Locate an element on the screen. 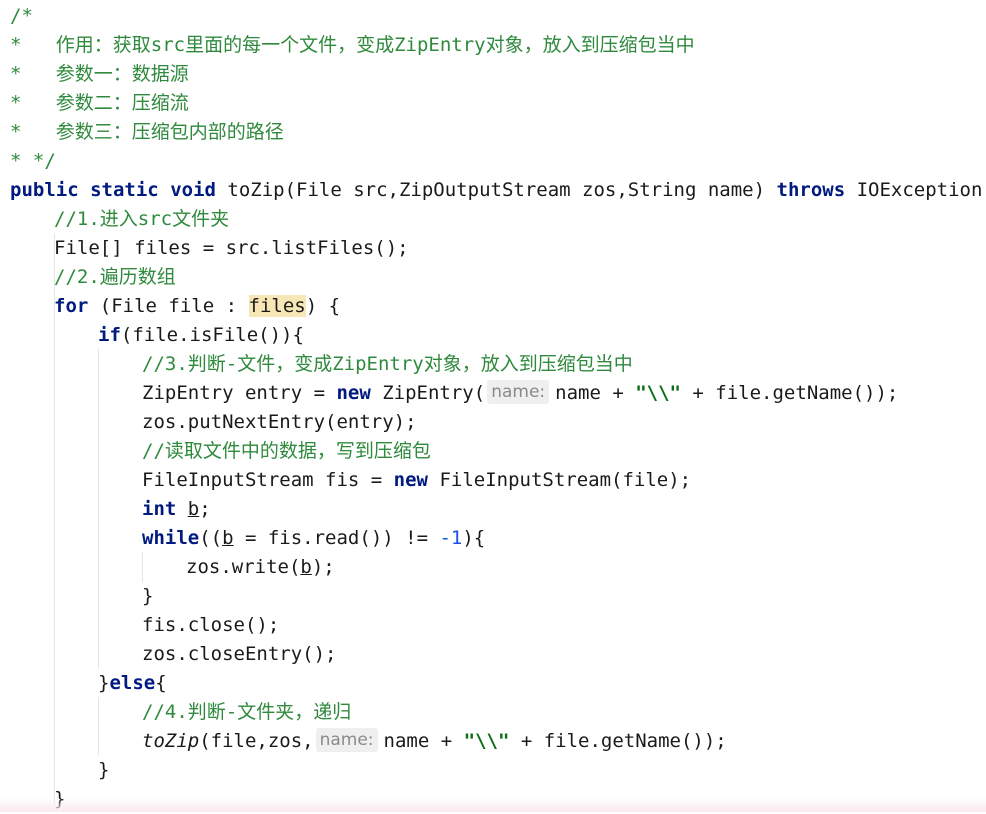  code-text: zos.putNextEntry(entry); is located at coordinates (279, 422).